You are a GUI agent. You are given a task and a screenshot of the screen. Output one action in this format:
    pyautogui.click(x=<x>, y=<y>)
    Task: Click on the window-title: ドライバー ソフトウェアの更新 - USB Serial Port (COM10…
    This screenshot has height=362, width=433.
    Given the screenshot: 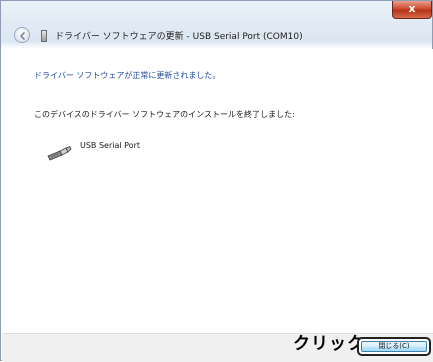 What is the action you would take?
    pyautogui.click(x=179, y=37)
    